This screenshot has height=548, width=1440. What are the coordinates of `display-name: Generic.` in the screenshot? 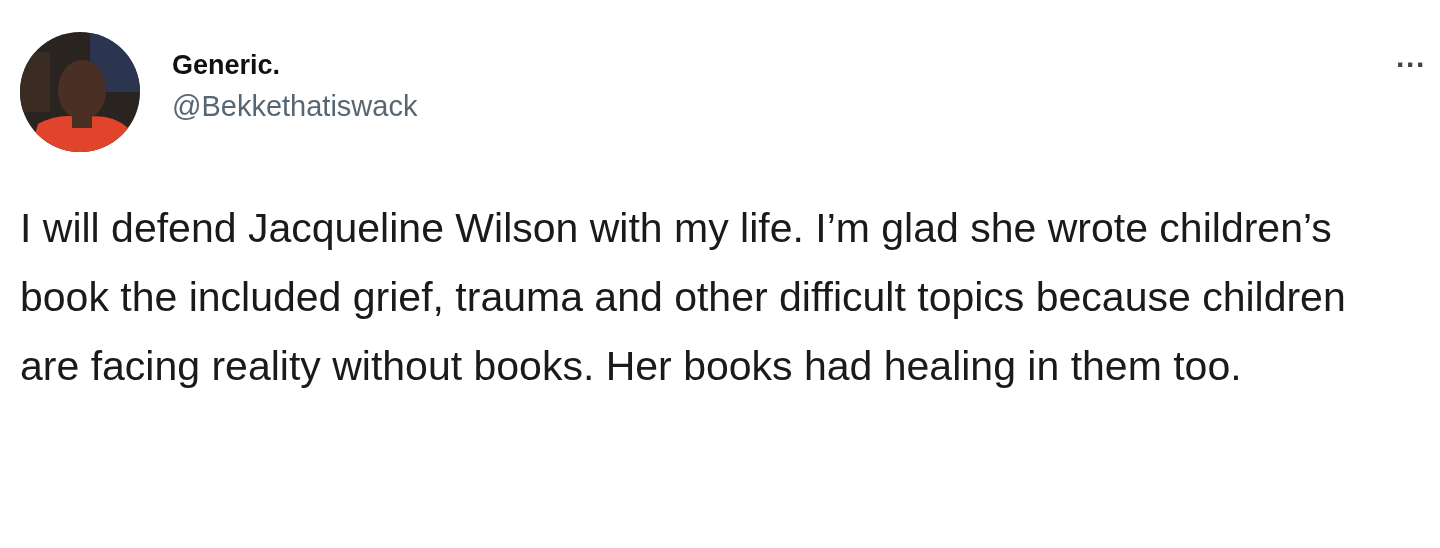 It's located at (295, 65).